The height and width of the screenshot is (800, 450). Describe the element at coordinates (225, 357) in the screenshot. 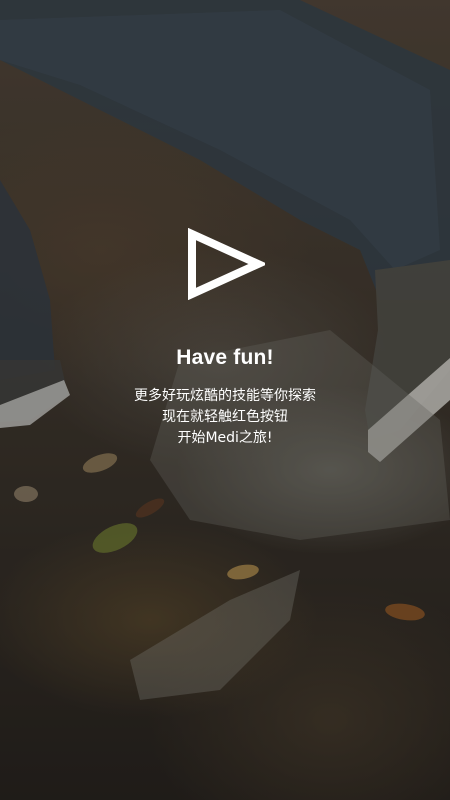

I see `intro-title: Have fun!` at that location.